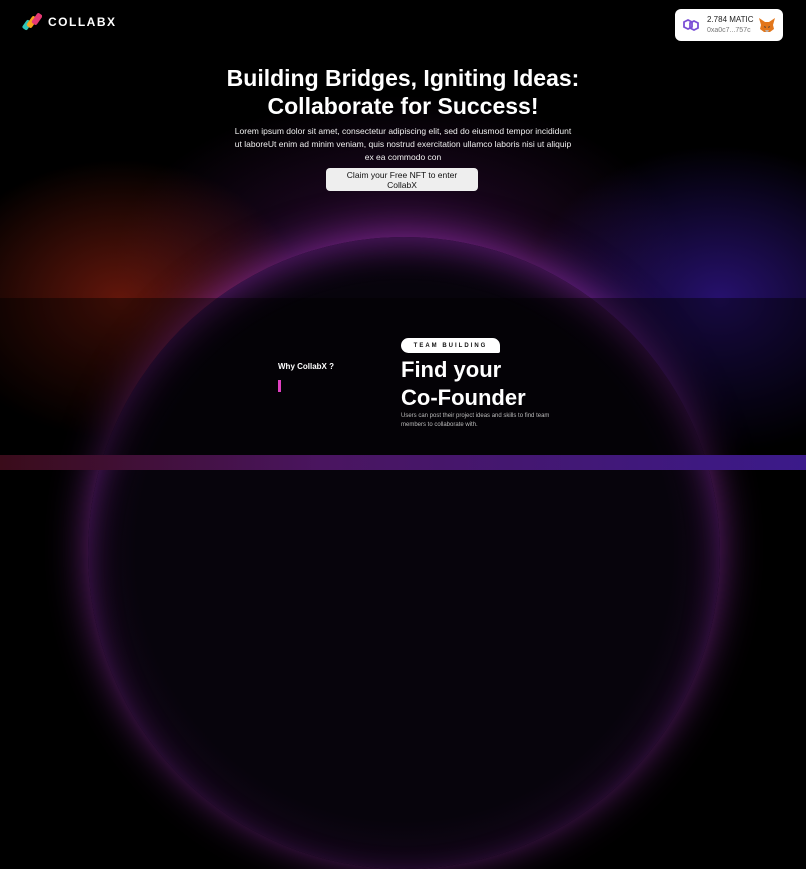  Describe the element at coordinates (767, 27) in the screenshot. I see `metamask-fox-icon` at that location.